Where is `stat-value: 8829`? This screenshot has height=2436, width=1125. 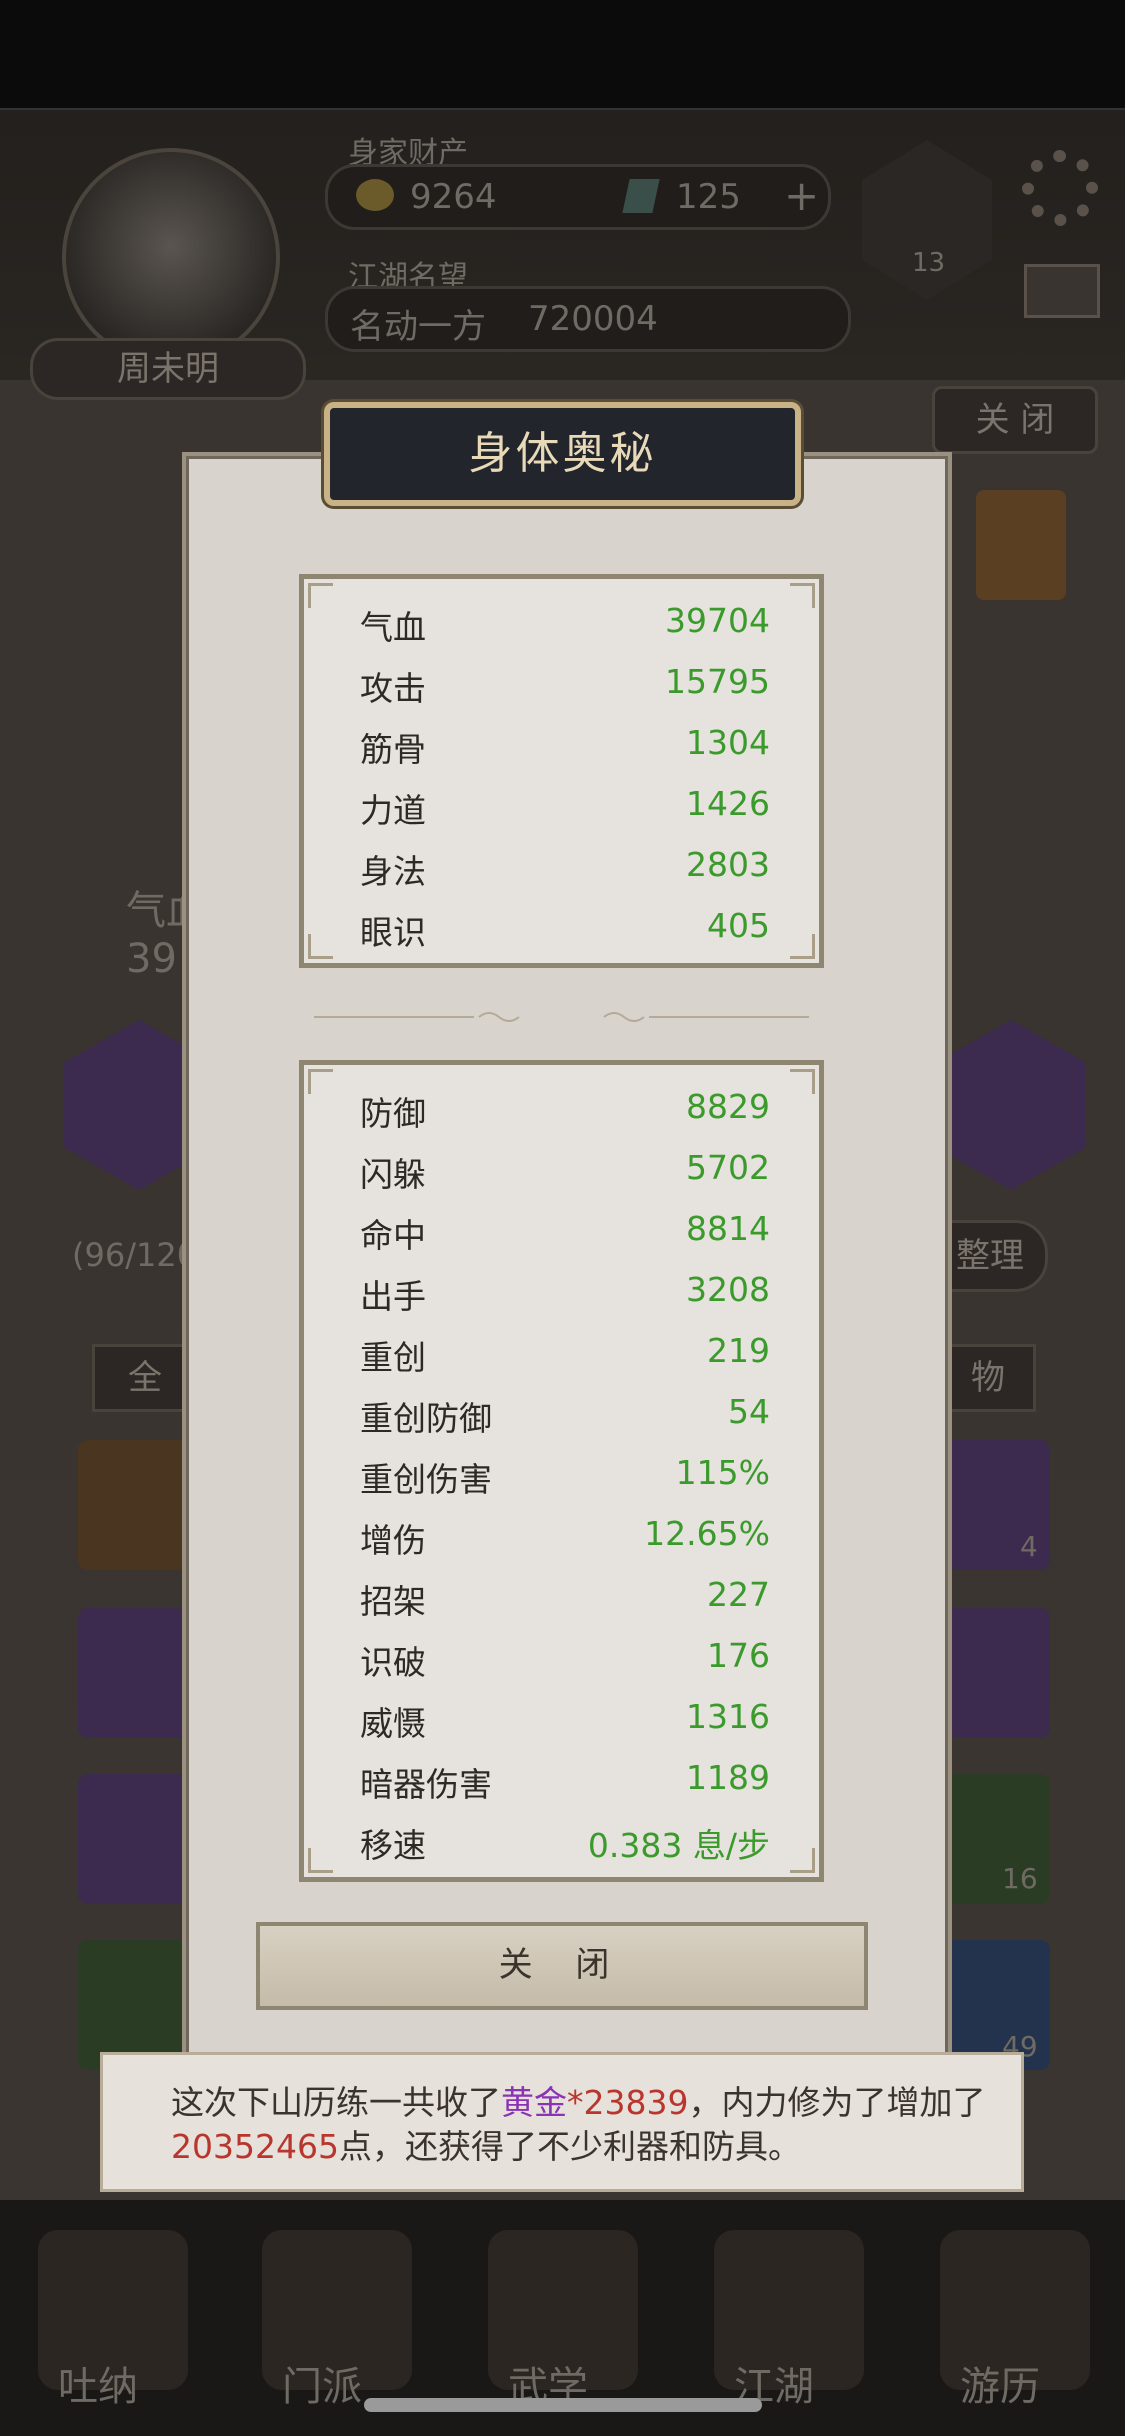 stat-value: 8829 is located at coordinates (728, 1106).